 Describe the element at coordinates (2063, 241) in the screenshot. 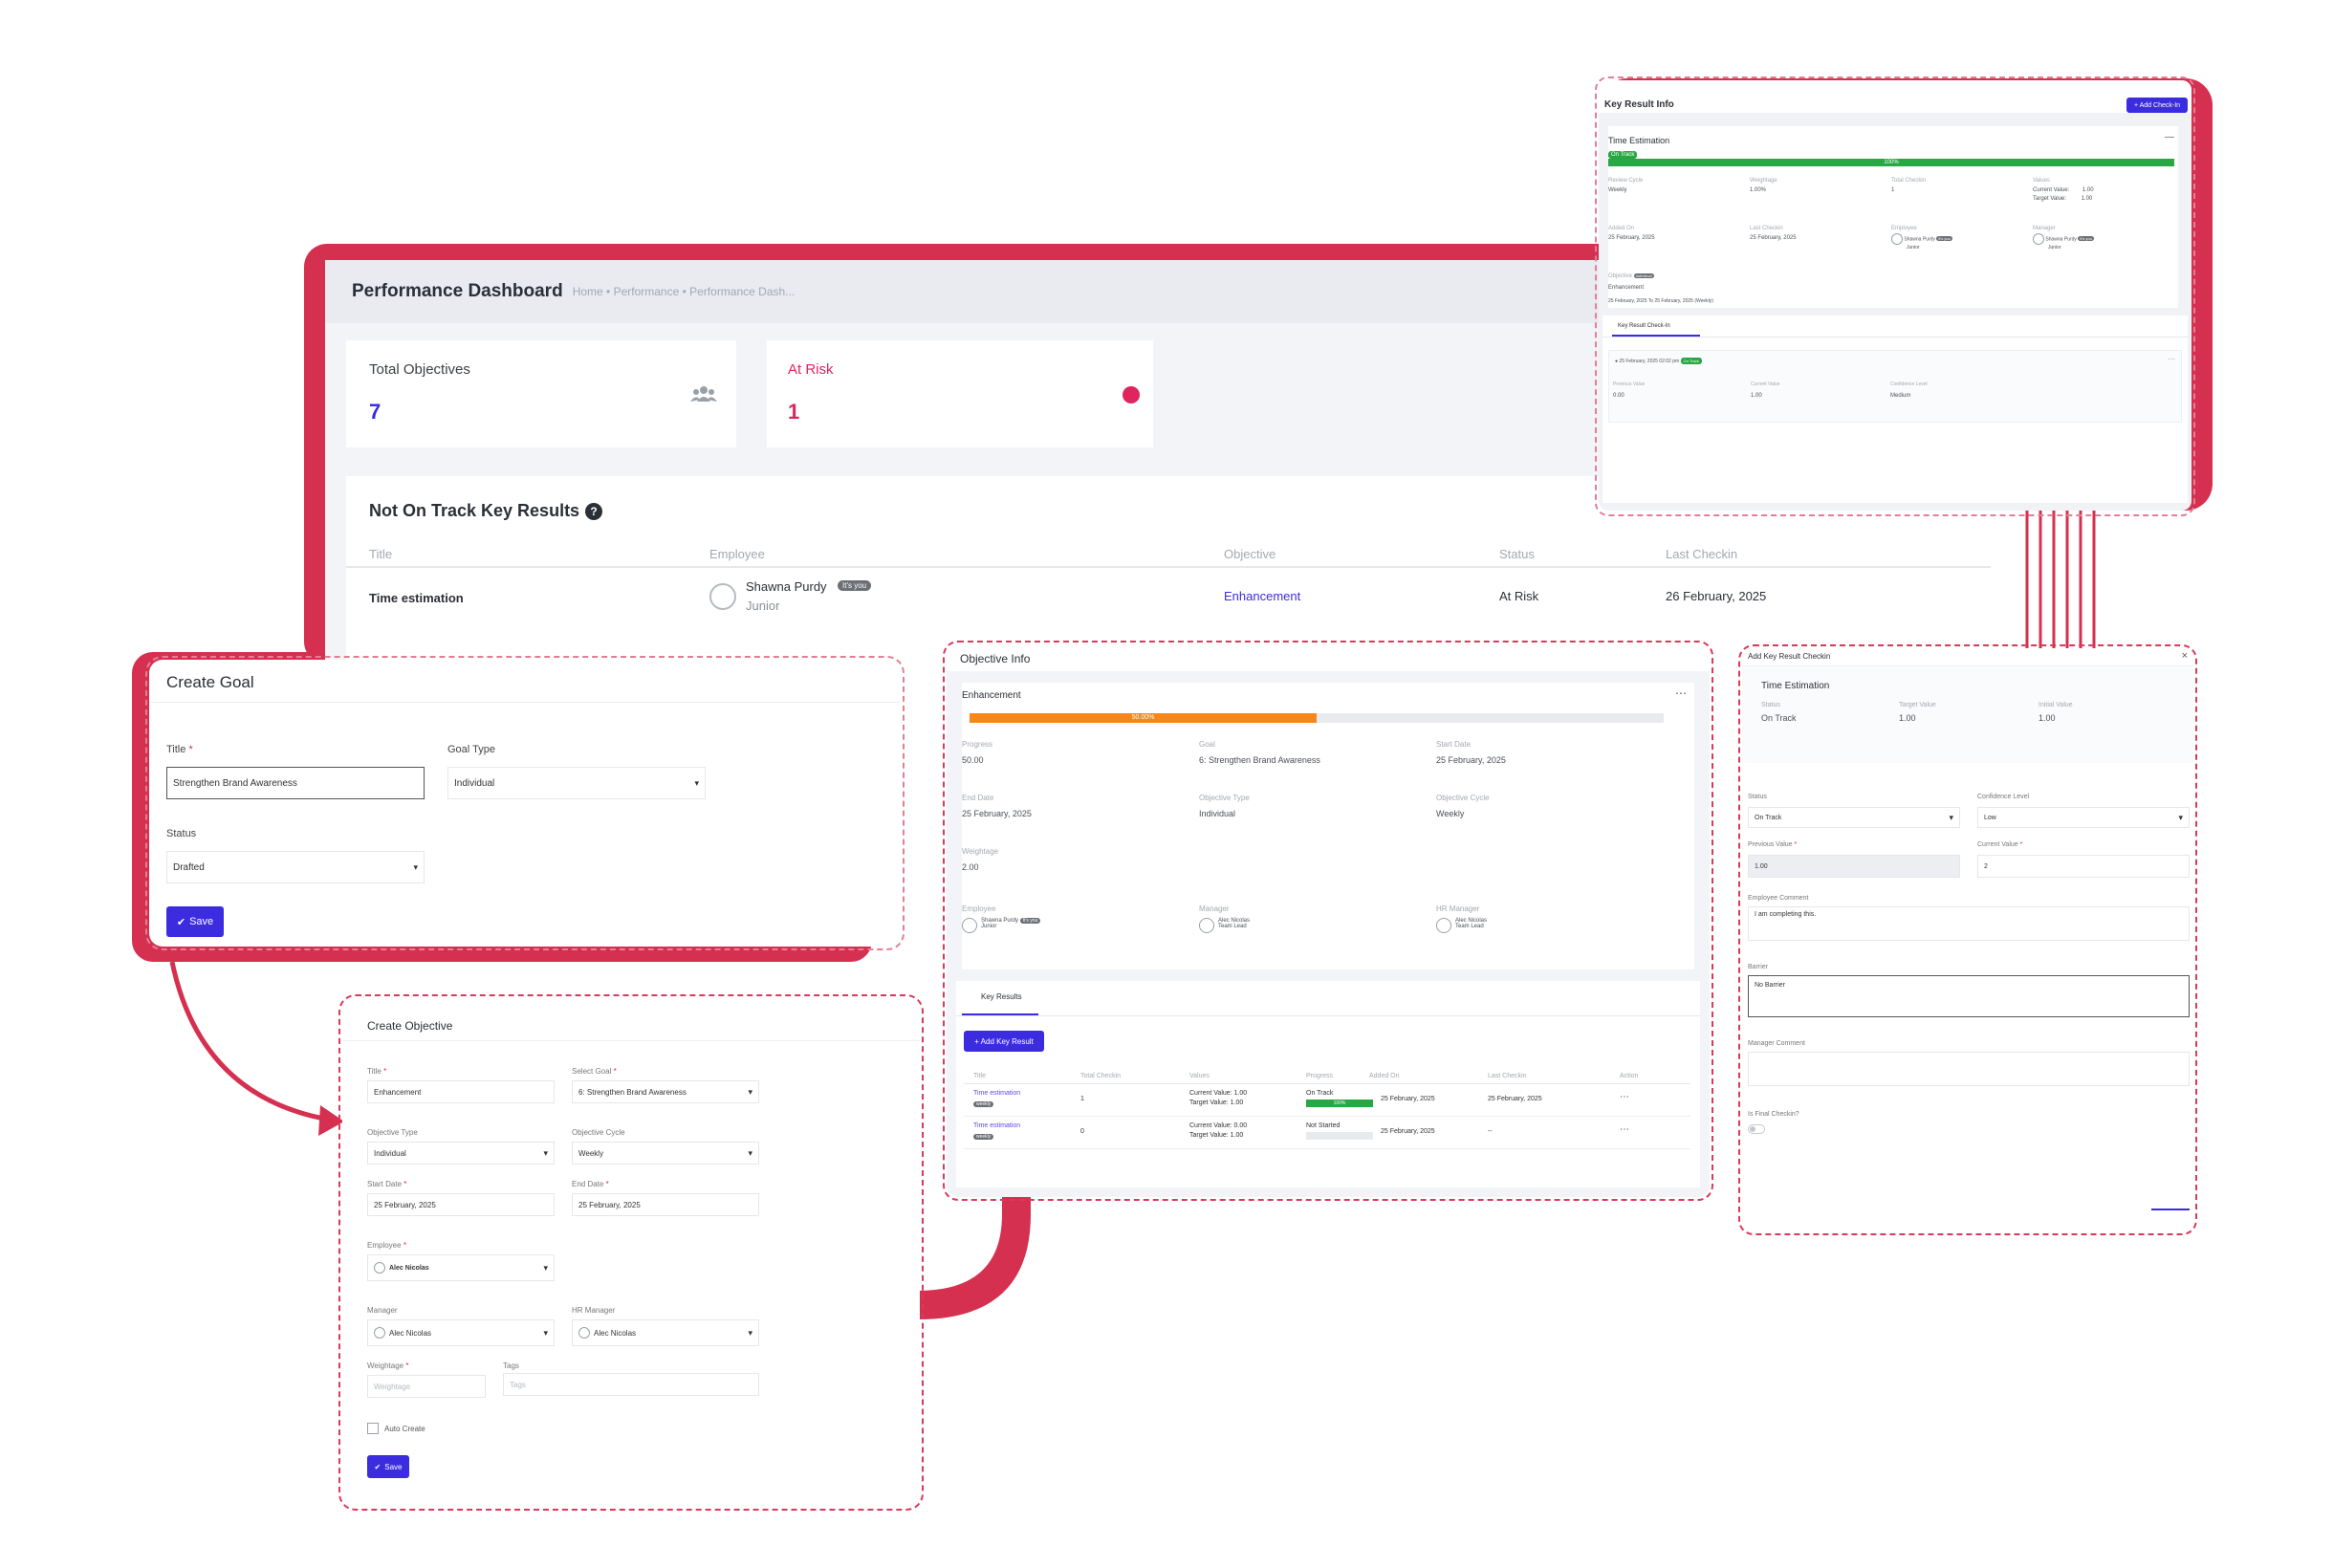

I see `kr-manager: Shawna Purdy It's you Junior` at that location.